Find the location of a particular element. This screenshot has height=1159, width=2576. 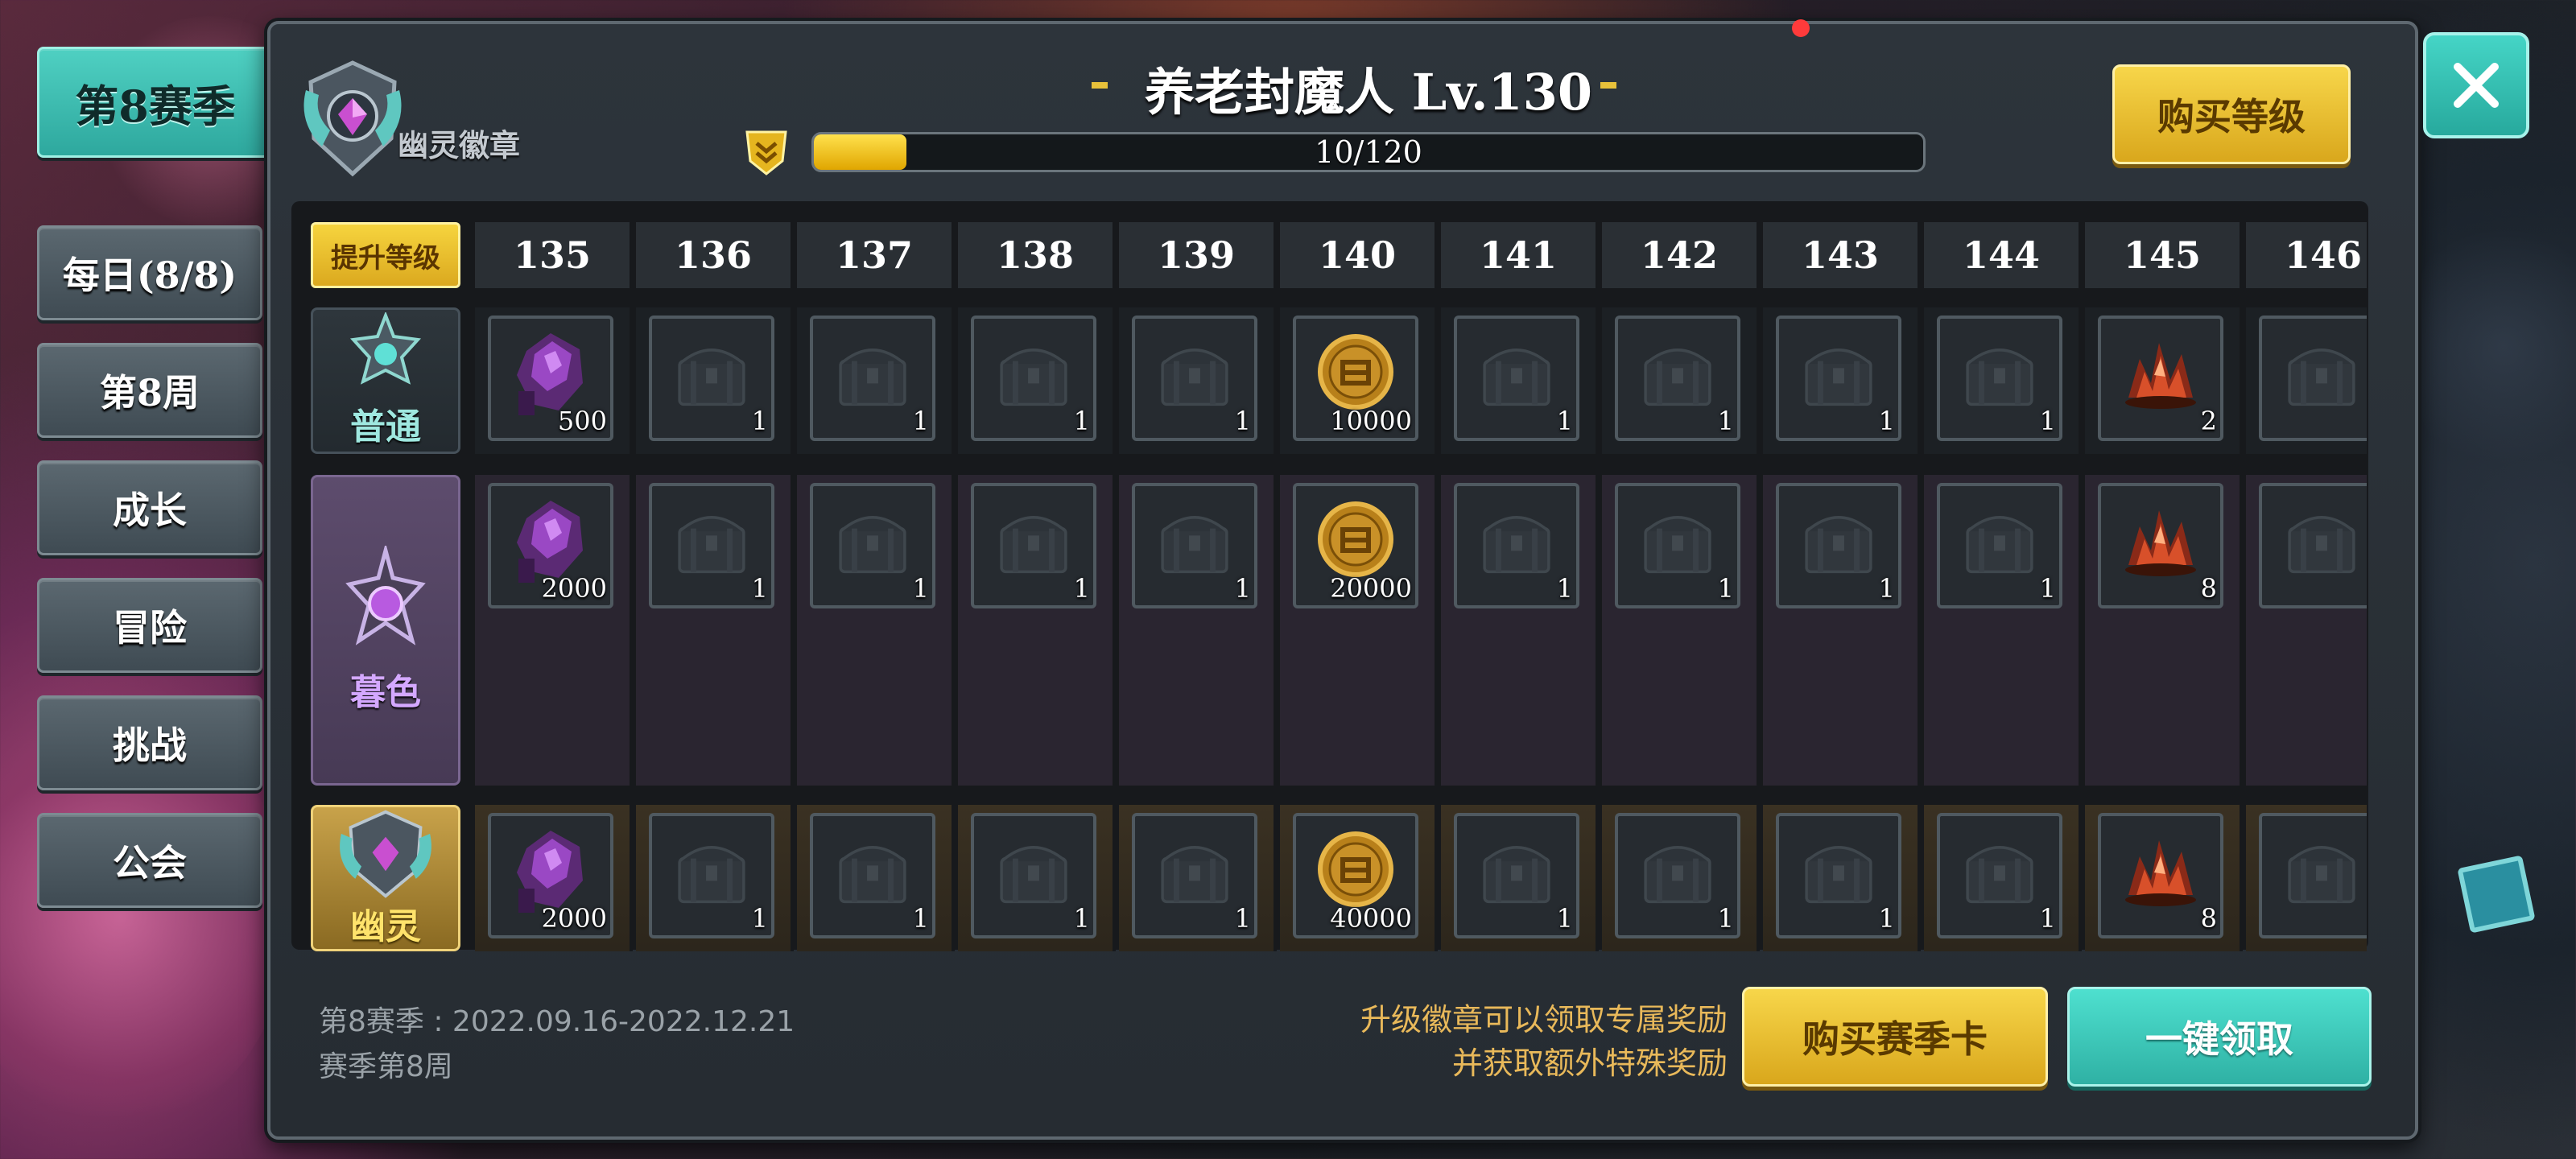

reward-slot: 40000 is located at coordinates (1355, 876).